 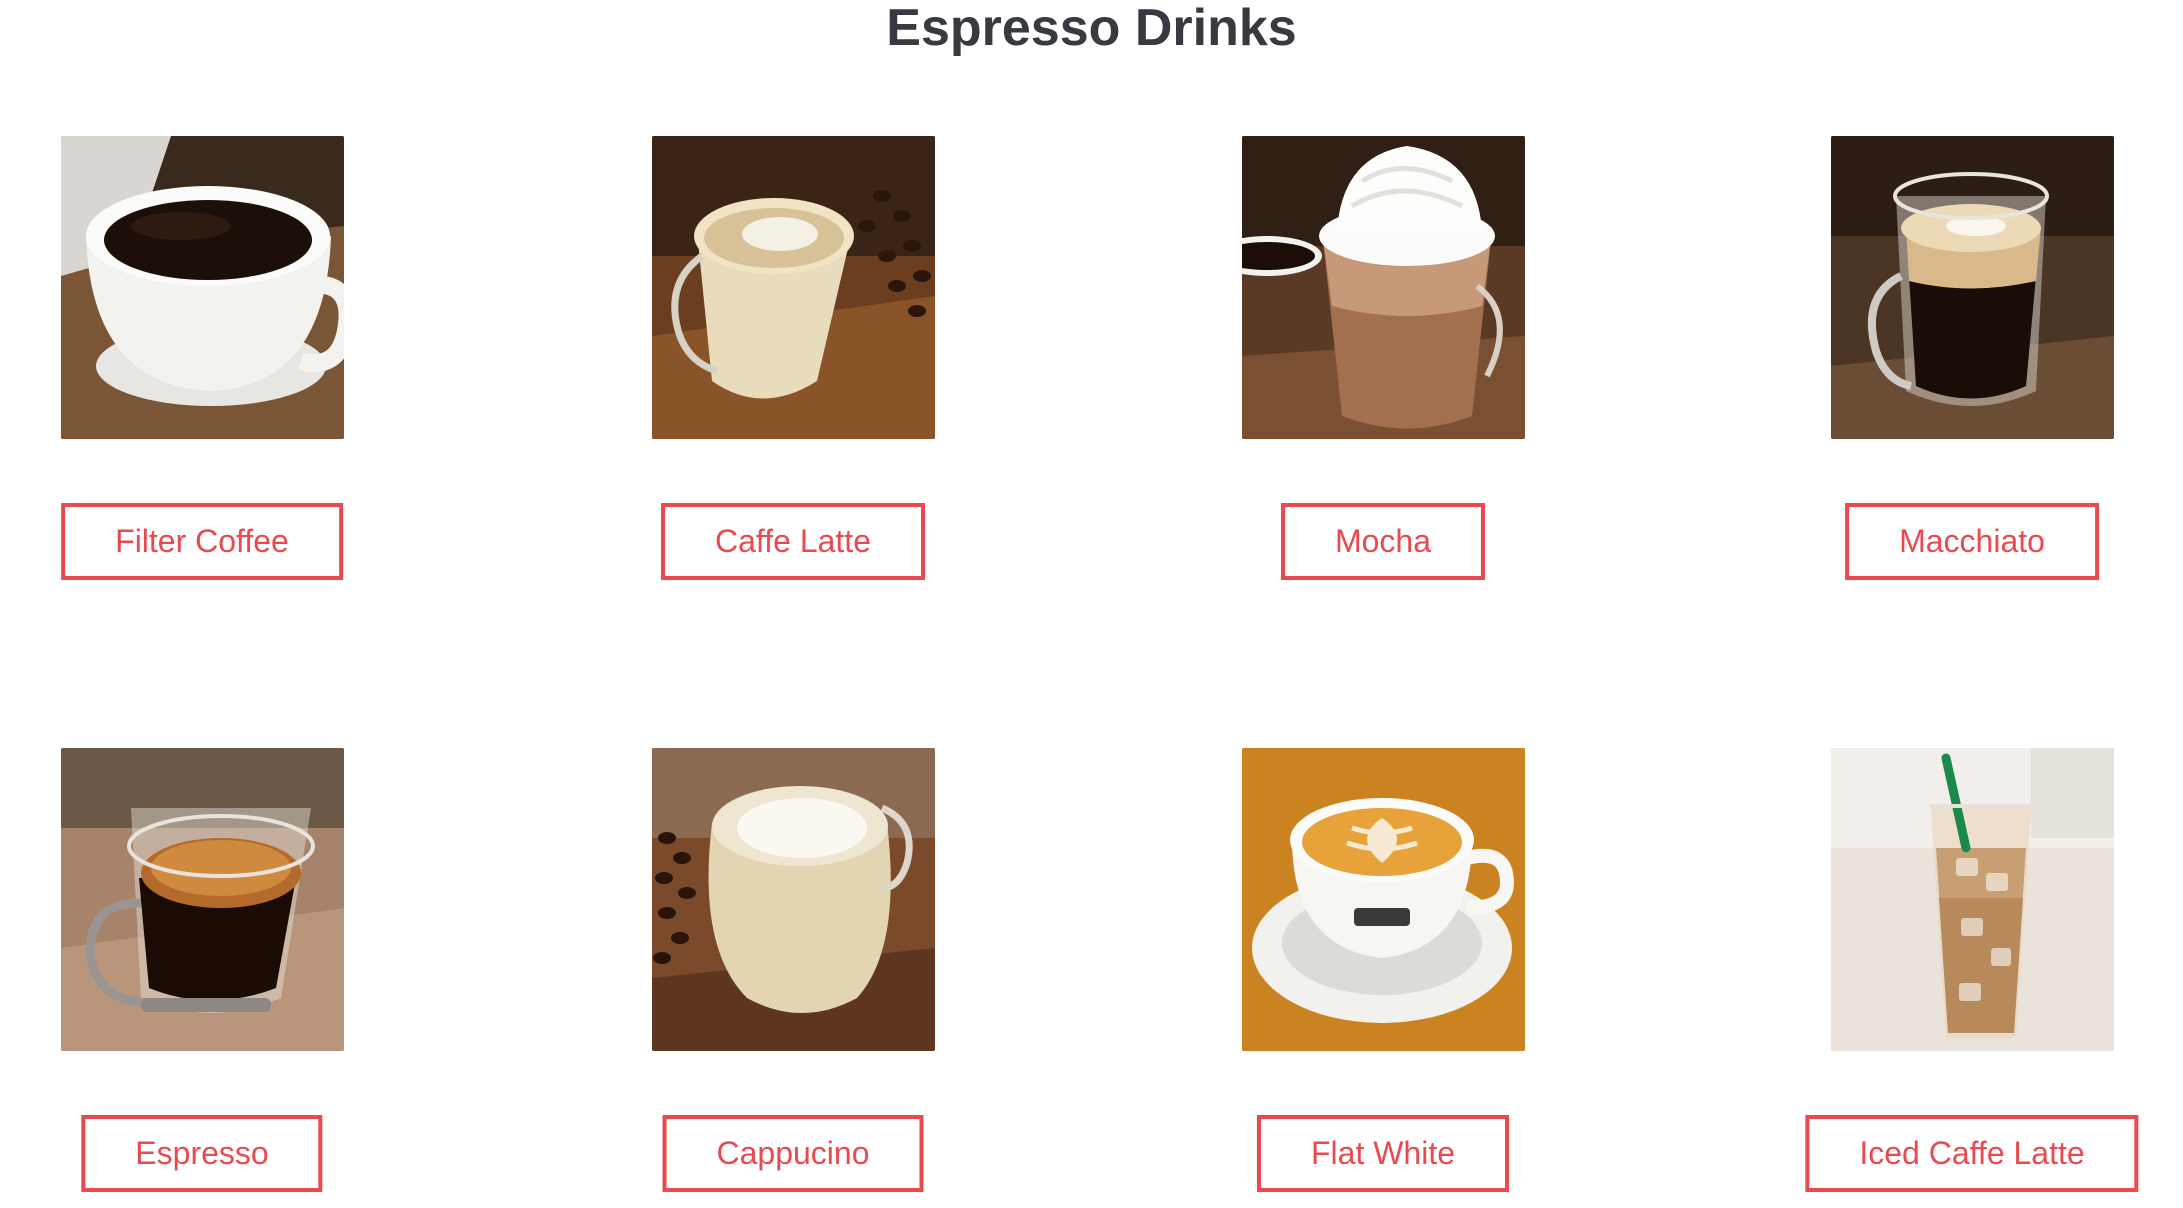 I want to click on flat-white-photo, so click(x=1383, y=899).